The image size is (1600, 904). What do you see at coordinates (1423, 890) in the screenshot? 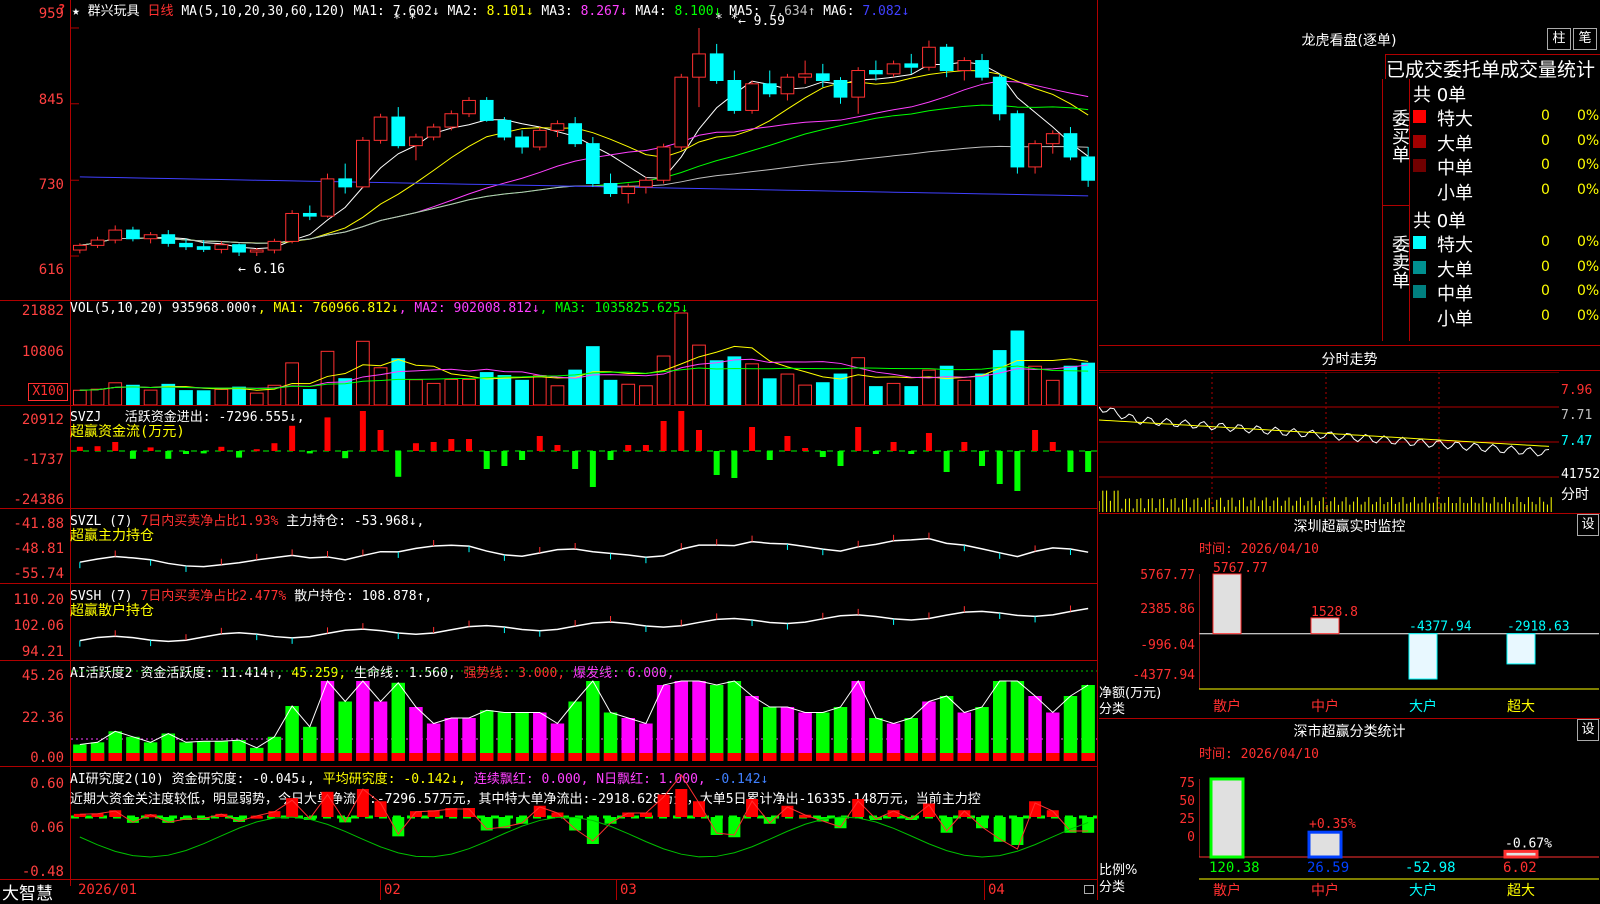
I see `stats-category-label: 大户` at bounding box center [1423, 890].